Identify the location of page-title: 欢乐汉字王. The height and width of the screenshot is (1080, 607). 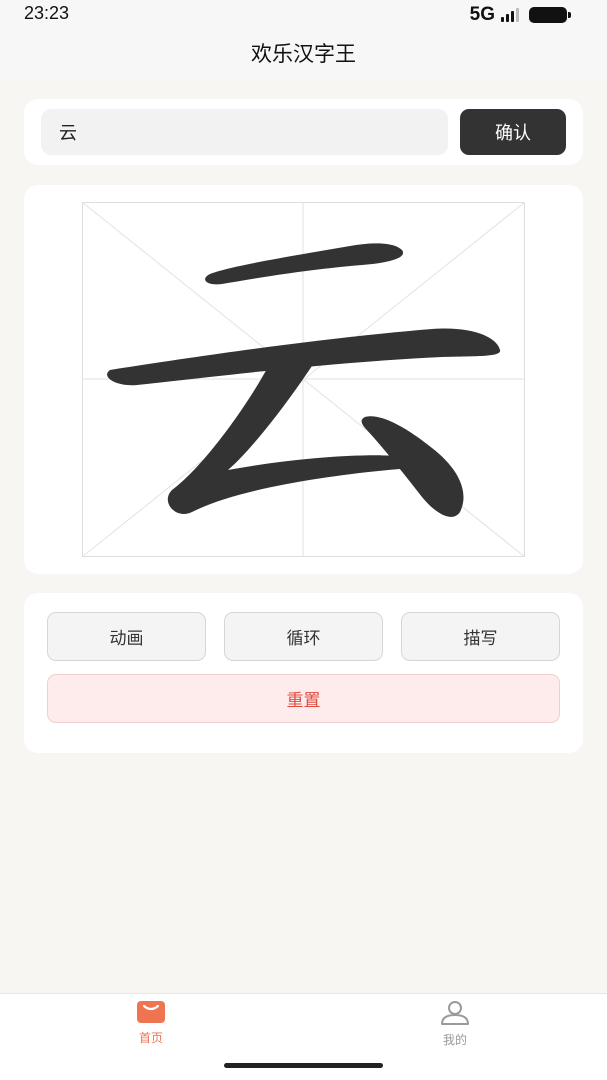
(303, 54).